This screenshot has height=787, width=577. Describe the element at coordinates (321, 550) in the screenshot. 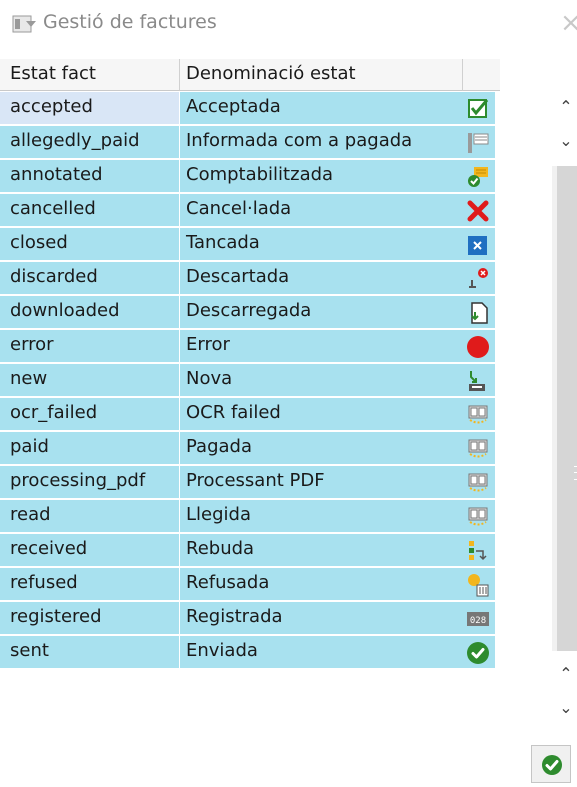

I see `name-cell: Rebuda` at that location.